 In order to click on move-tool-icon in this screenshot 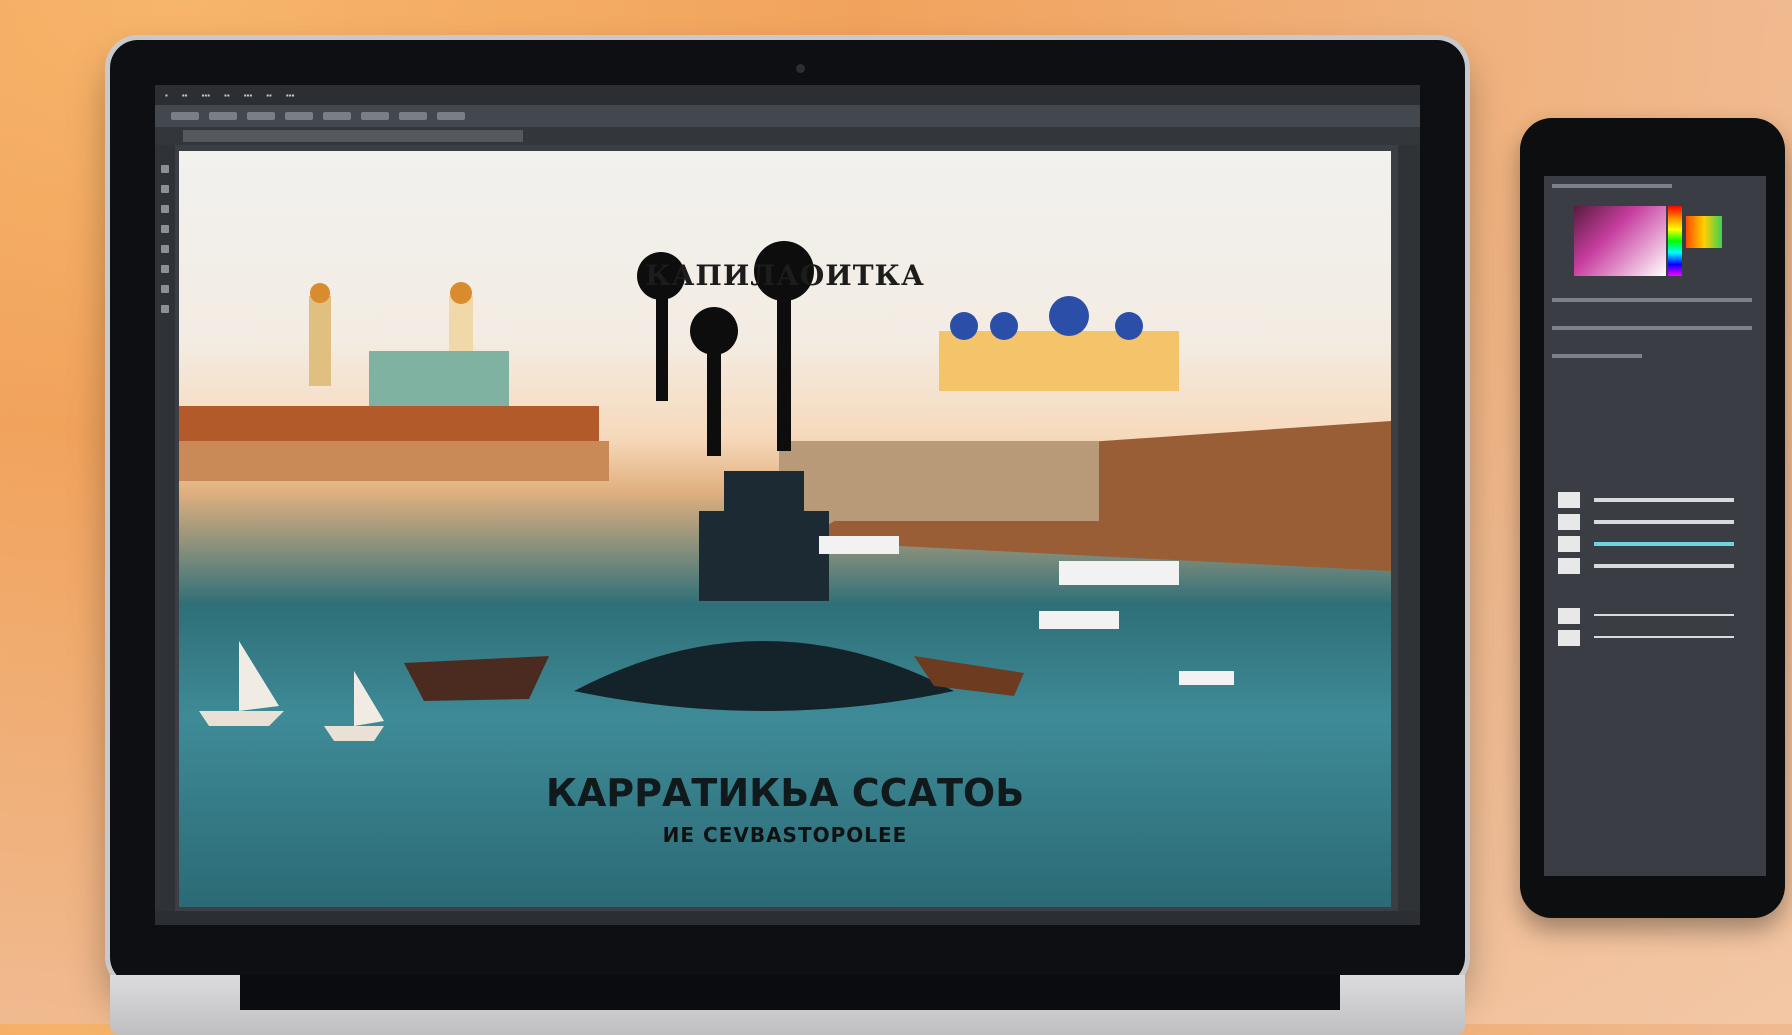, I will do `click(165, 169)`.